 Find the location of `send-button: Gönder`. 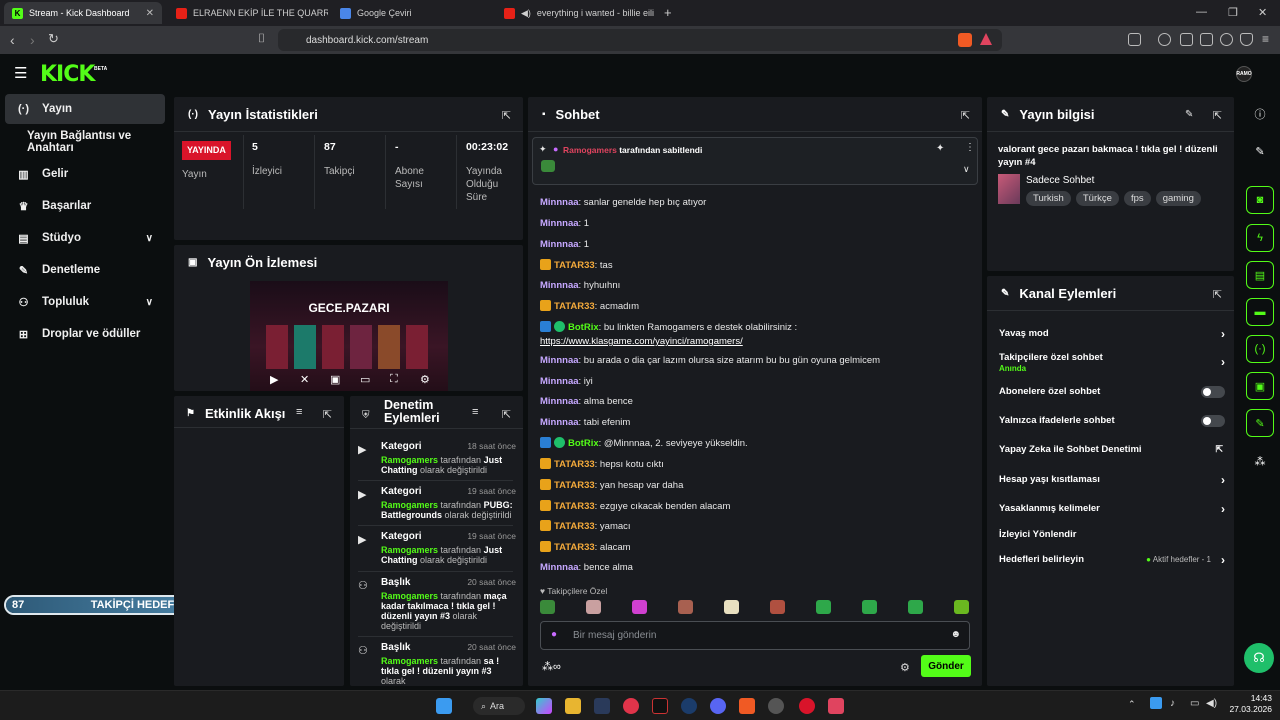

send-button: Gönder is located at coordinates (946, 666).